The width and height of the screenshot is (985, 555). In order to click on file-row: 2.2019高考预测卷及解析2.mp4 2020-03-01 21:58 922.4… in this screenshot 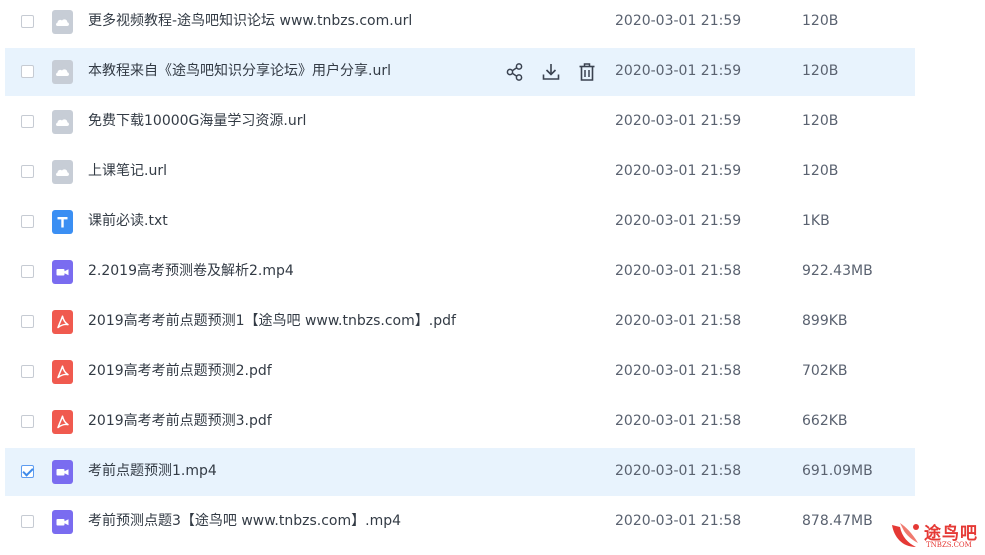, I will do `click(460, 272)`.